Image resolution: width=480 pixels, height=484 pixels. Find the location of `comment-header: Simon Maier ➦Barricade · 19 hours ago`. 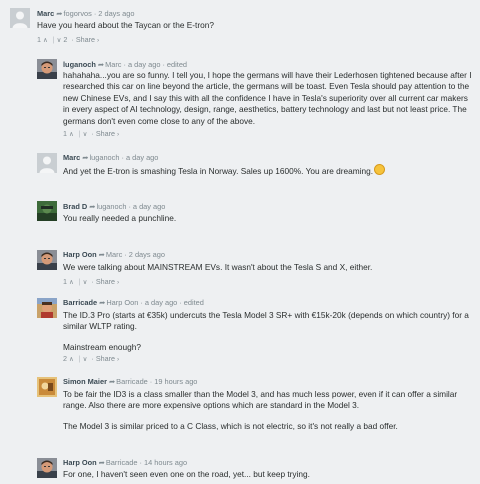

comment-header: Simon Maier ➦Barricade · 19 hours ago is located at coordinates (130, 381).